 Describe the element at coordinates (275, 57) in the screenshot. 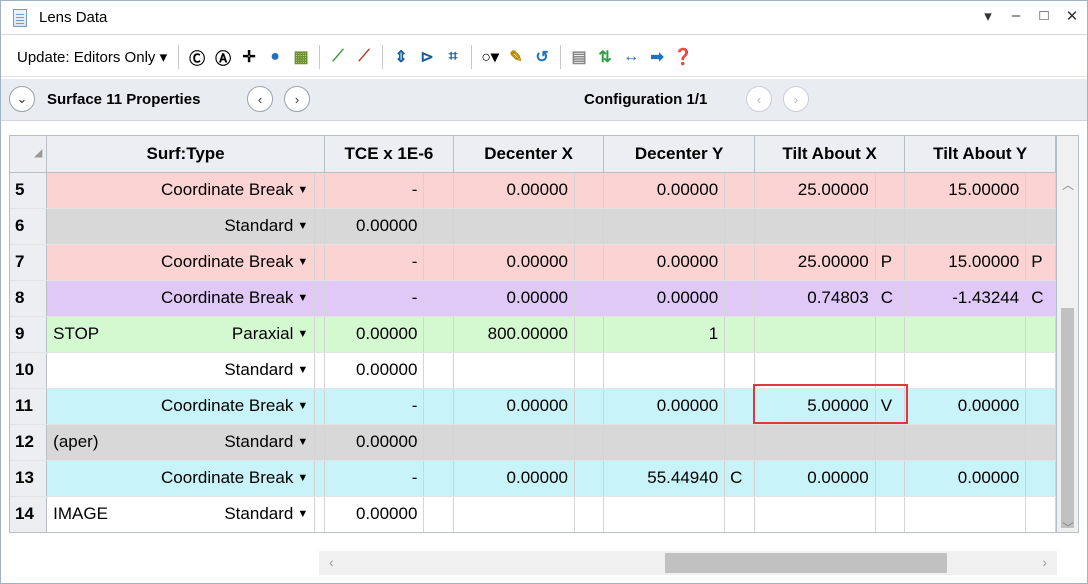

I see `globe-icon: ●` at that location.